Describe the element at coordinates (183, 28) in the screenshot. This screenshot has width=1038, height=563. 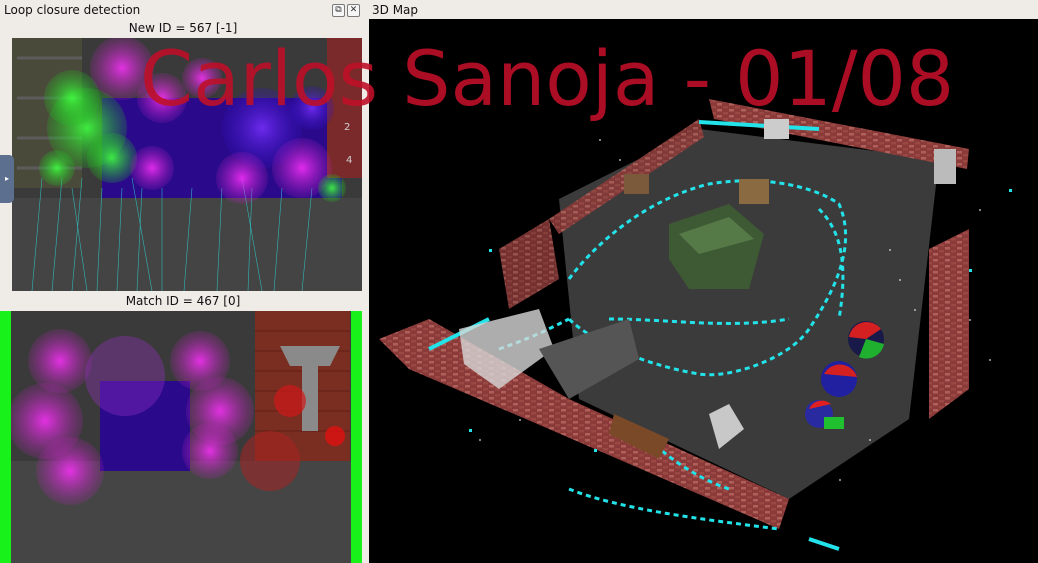
I see `new-id-label: New ID = 567 [-1]` at that location.